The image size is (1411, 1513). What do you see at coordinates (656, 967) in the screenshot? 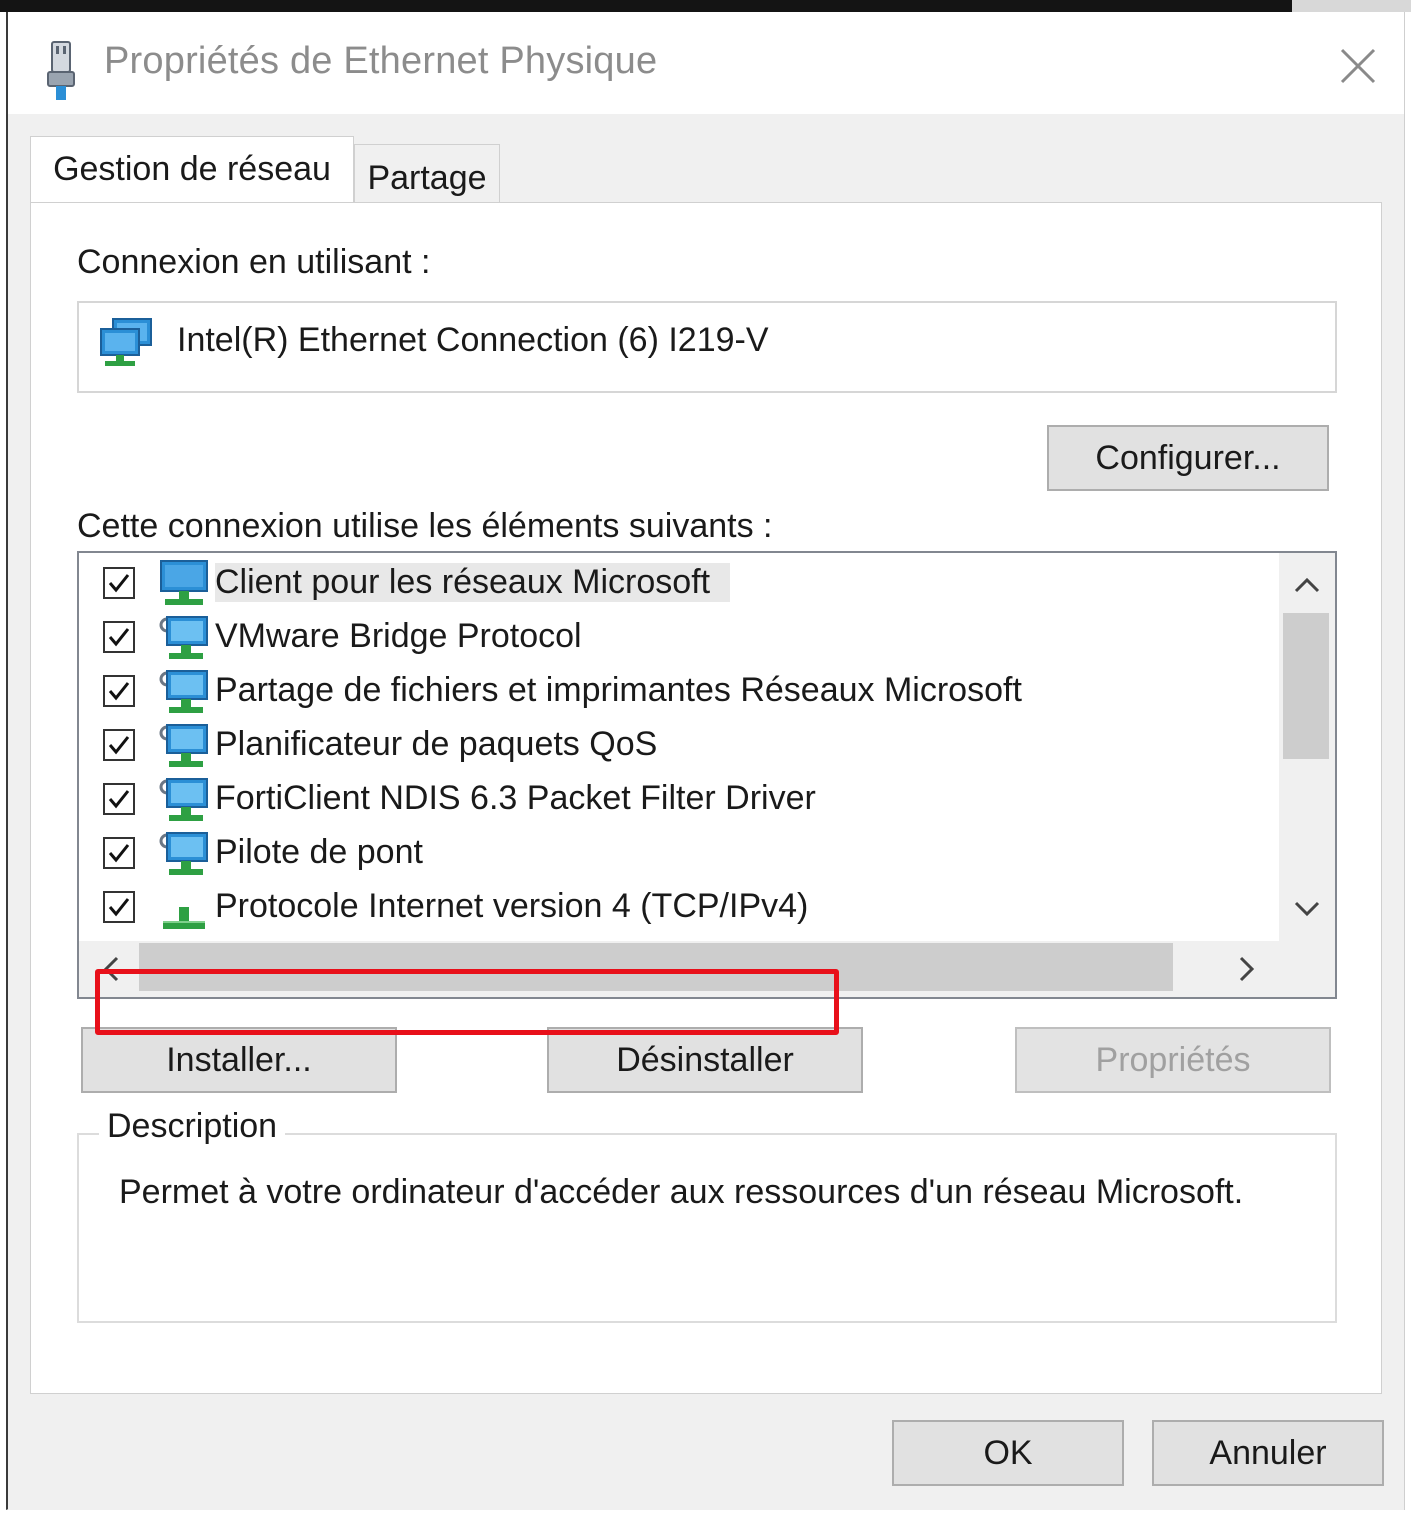
I see `horizontal-scroll-thumb` at bounding box center [656, 967].